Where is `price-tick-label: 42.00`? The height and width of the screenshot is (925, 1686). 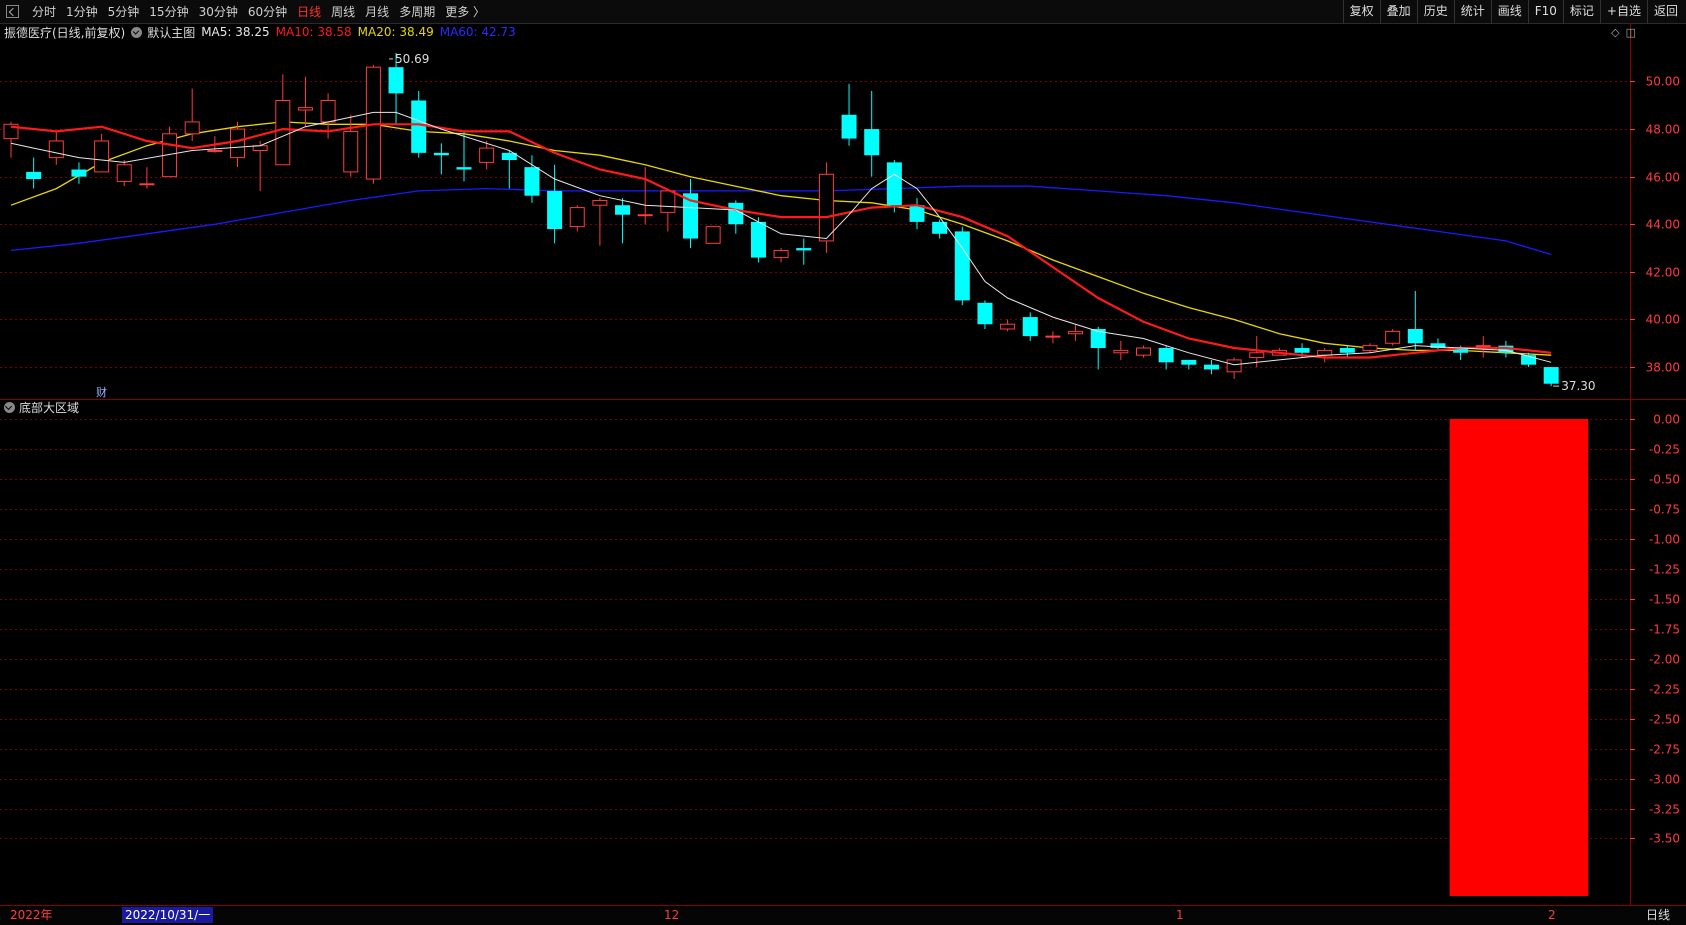
price-tick-label: 42.00 is located at coordinates (1663, 273).